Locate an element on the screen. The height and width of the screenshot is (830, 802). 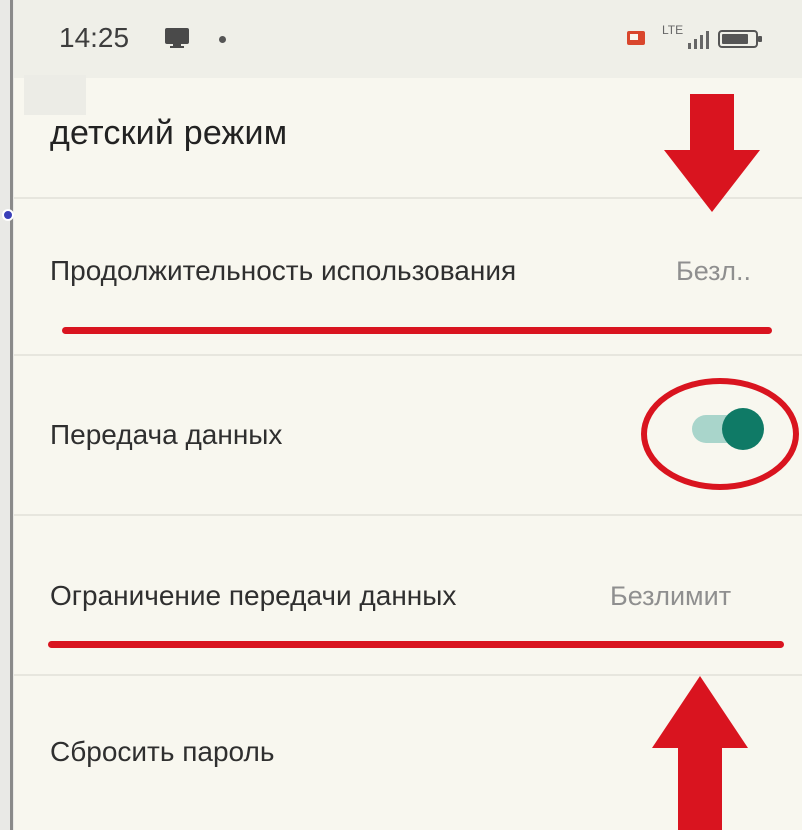
header-placeholder is located at coordinates (55, 95).